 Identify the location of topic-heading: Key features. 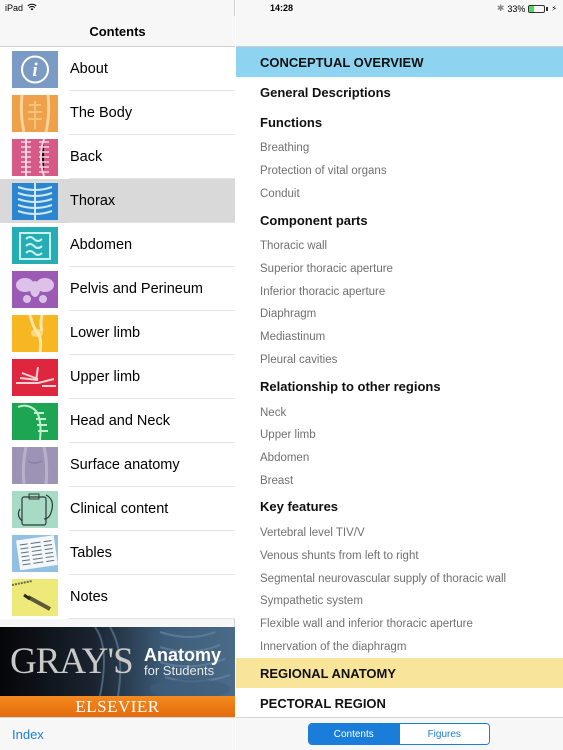
(399, 507).